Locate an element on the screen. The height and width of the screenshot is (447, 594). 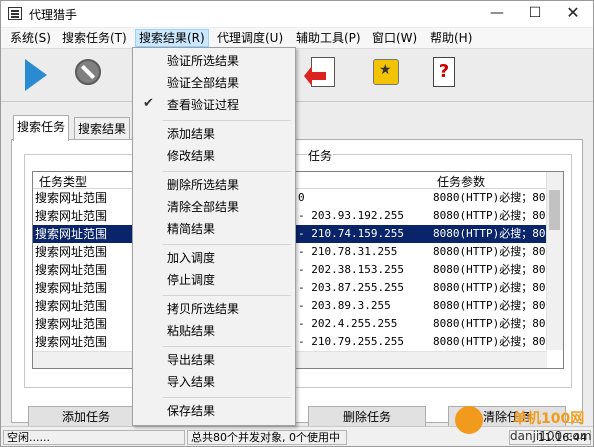
menu-item: 导入结果 is located at coordinates (191, 382).